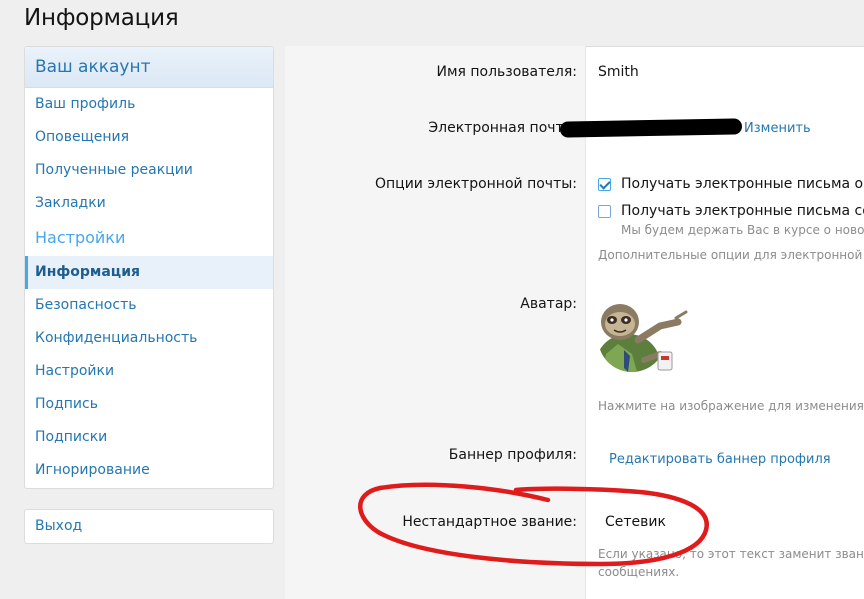  What do you see at coordinates (149, 470) in the screenshot?
I see `sidebar-item-ignoring: Игнорирование` at bounding box center [149, 470].